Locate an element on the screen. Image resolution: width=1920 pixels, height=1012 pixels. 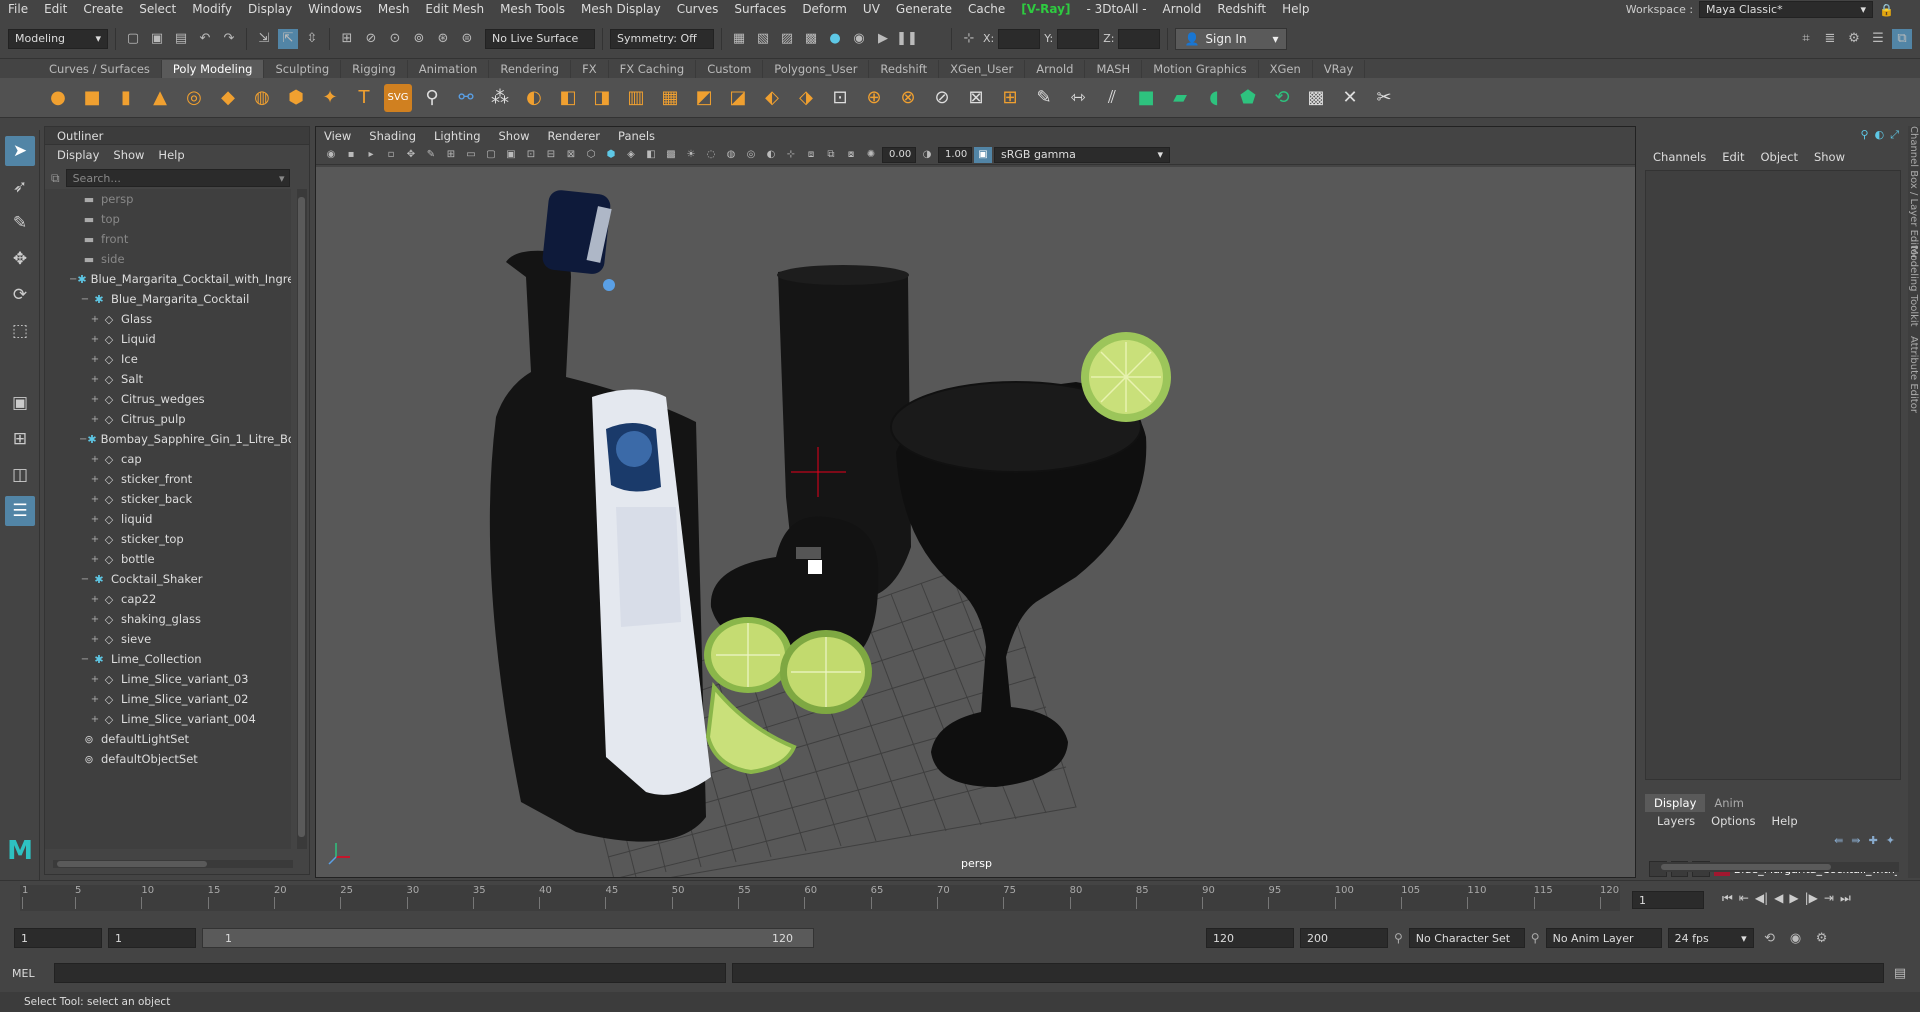
uv-cylindrical-icon: ▰ is located at coordinates (1180, 98).